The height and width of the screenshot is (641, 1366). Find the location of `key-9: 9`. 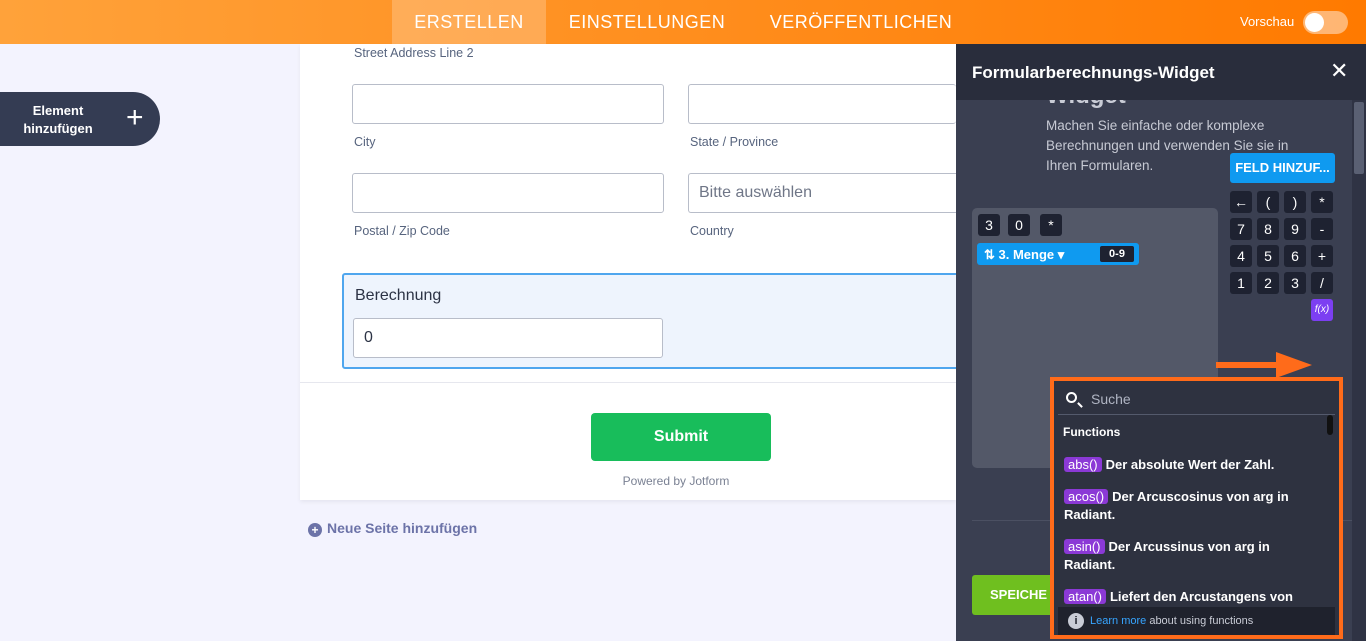

key-9: 9 is located at coordinates (1295, 229).